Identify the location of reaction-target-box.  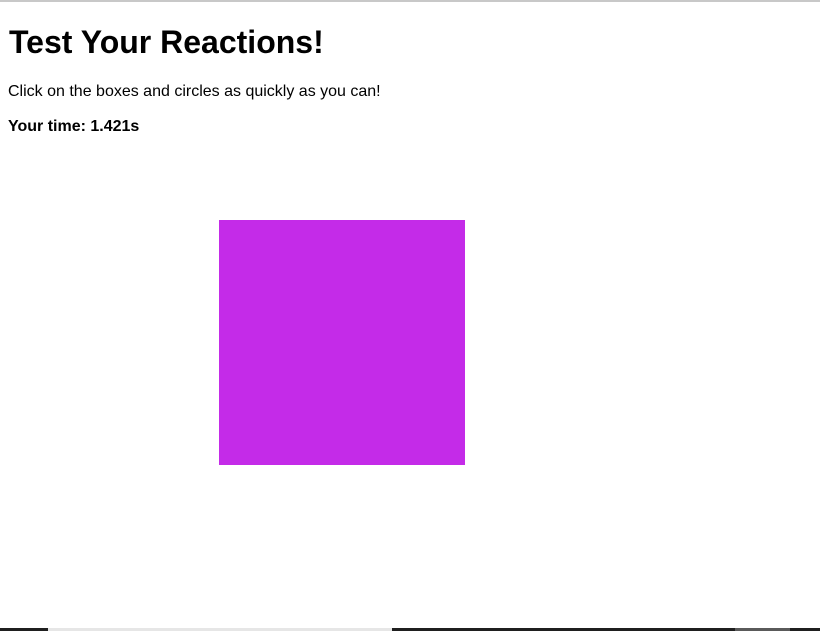
(342, 342).